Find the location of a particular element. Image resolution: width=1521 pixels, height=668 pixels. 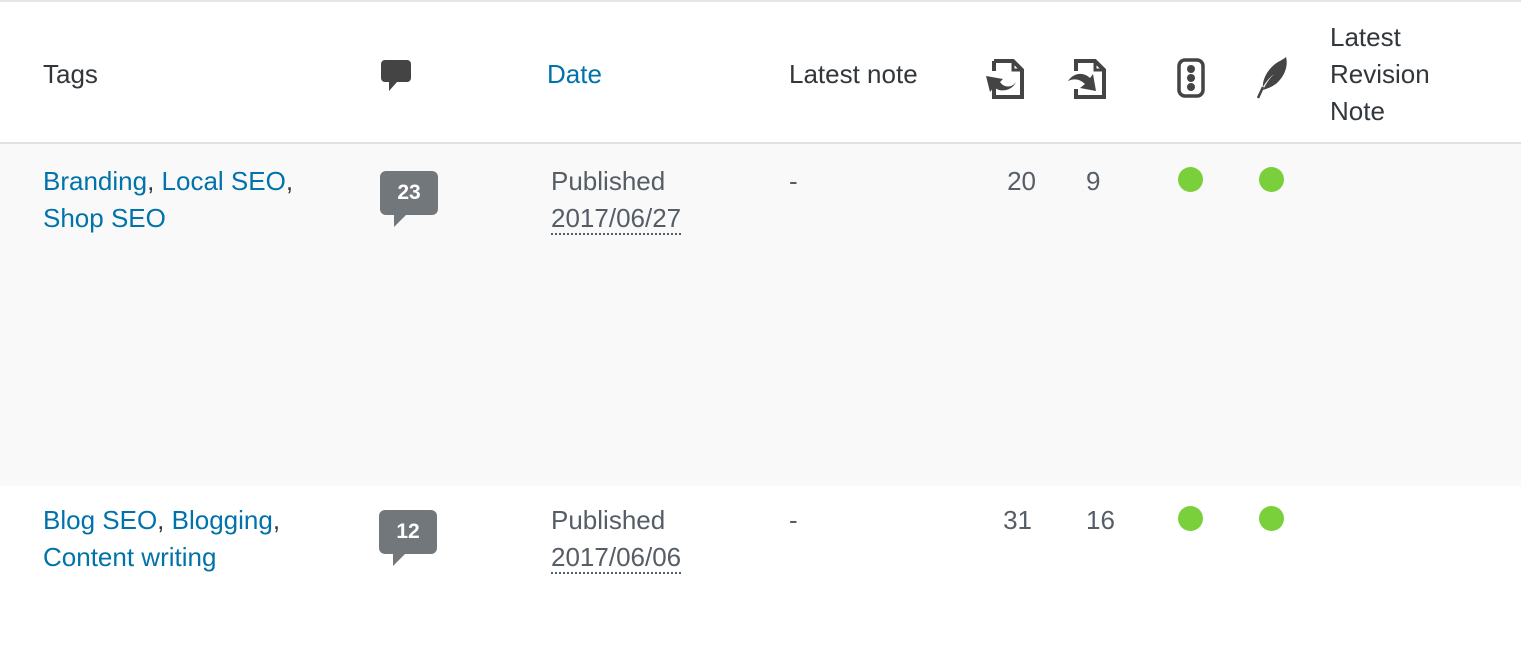

column-header-latest-note: Latest note is located at coordinates (853, 74).